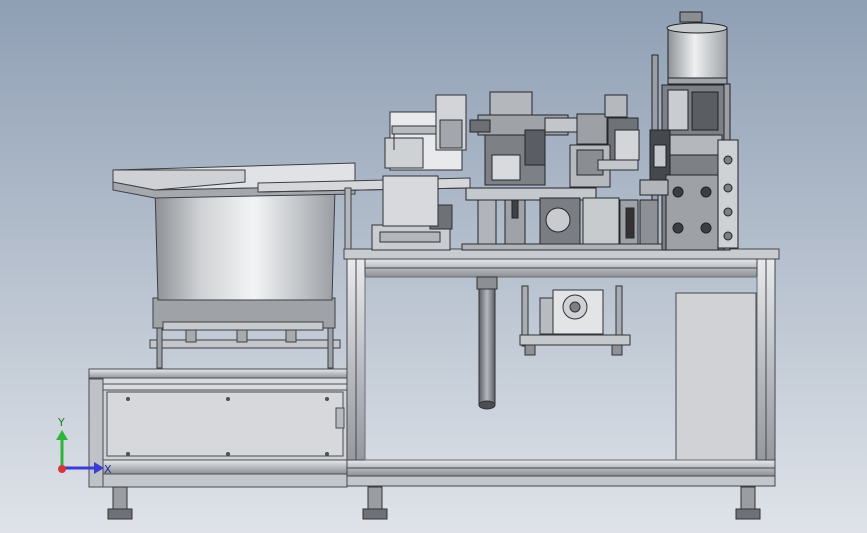  I want to click on y-axis-label: Y, so click(61, 422).